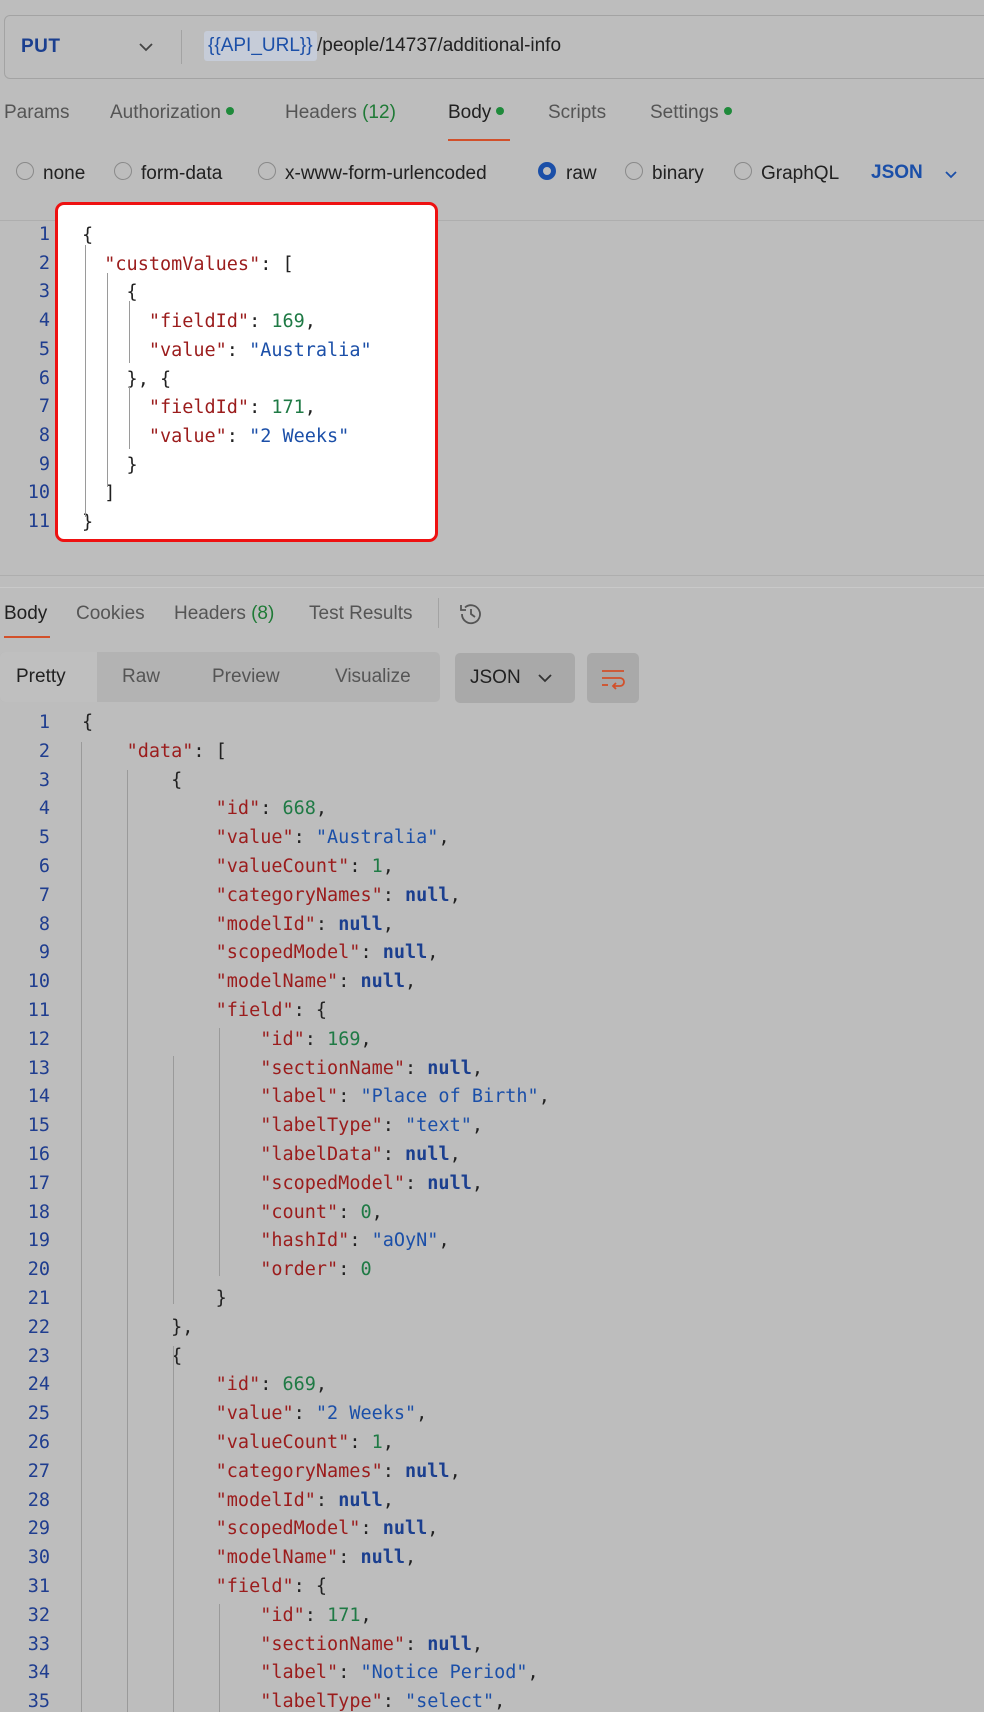 This screenshot has height=1712, width=984. Describe the element at coordinates (249, 436) in the screenshot. I see `code-line: "value": "2 Weeks"` at that location.